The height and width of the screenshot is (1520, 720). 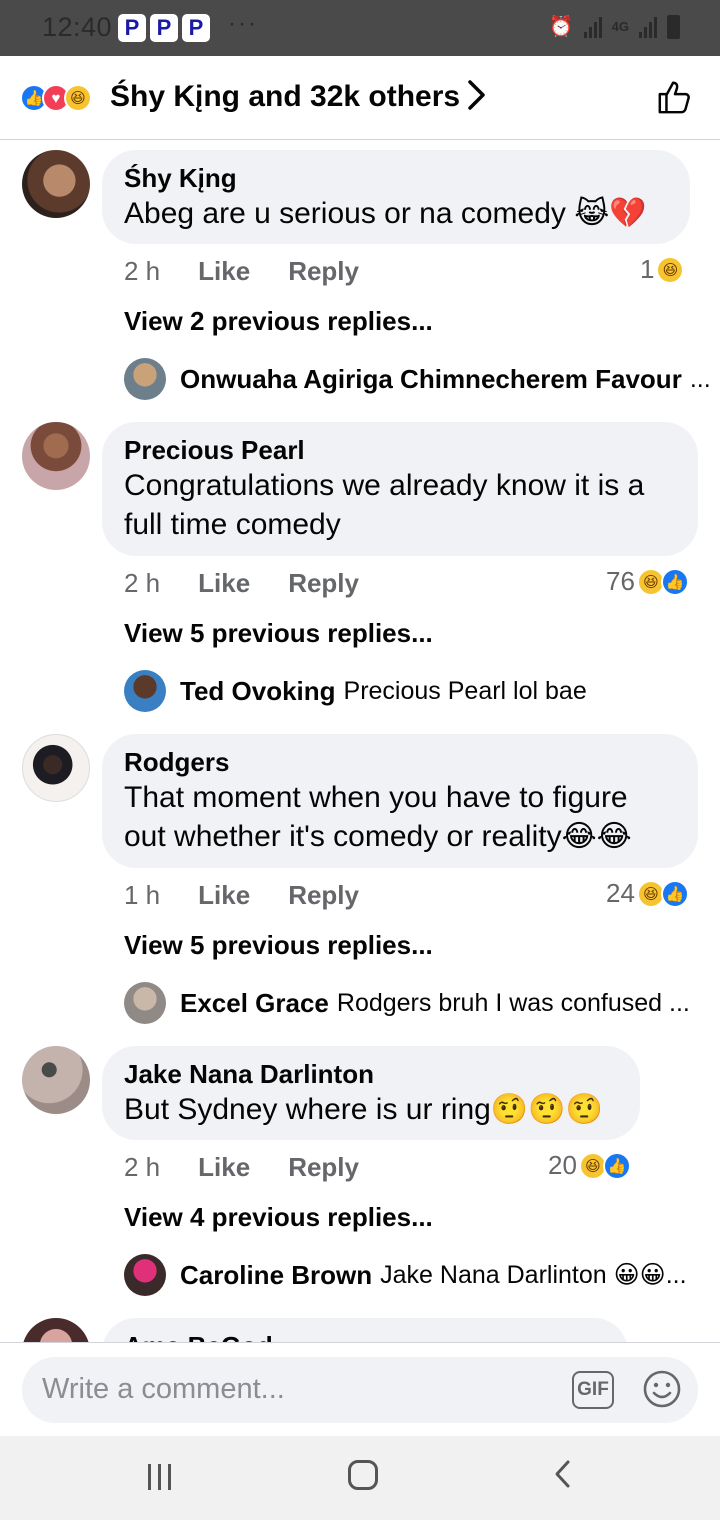 What do you see at coordinates (142, 895) in the screenshot?
I see `comment-time: 1 h` at bounding box center [142, 895].